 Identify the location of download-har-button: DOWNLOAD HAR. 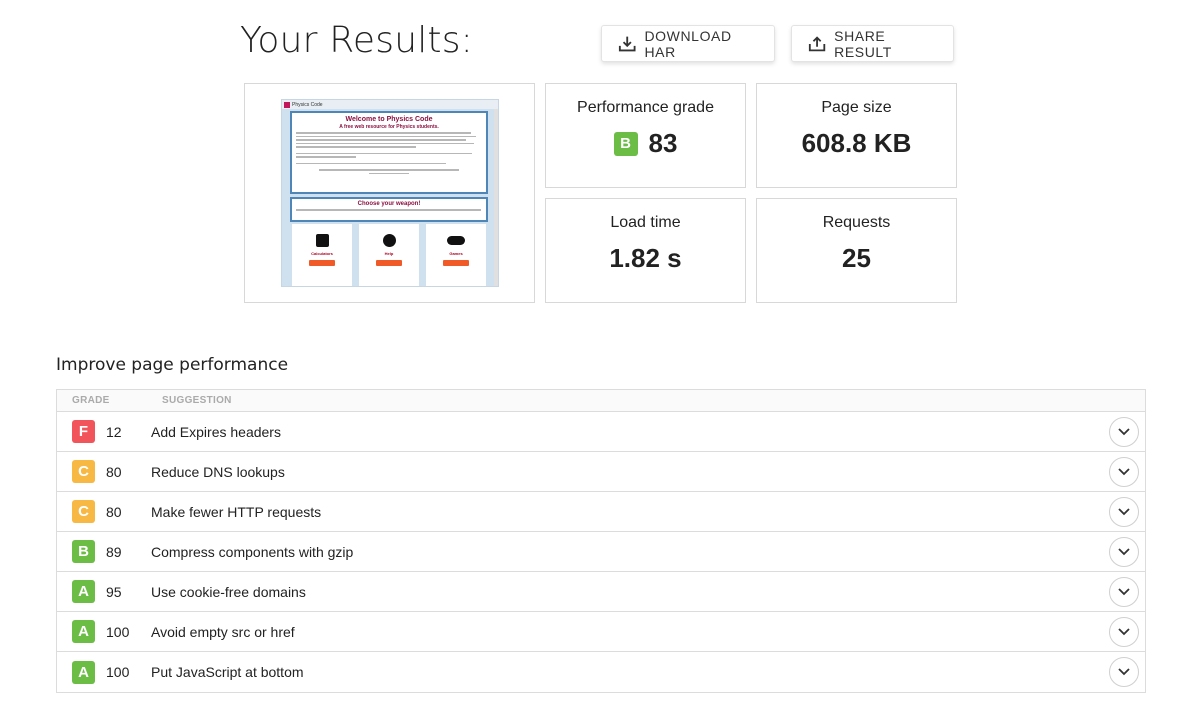
(688, 43).